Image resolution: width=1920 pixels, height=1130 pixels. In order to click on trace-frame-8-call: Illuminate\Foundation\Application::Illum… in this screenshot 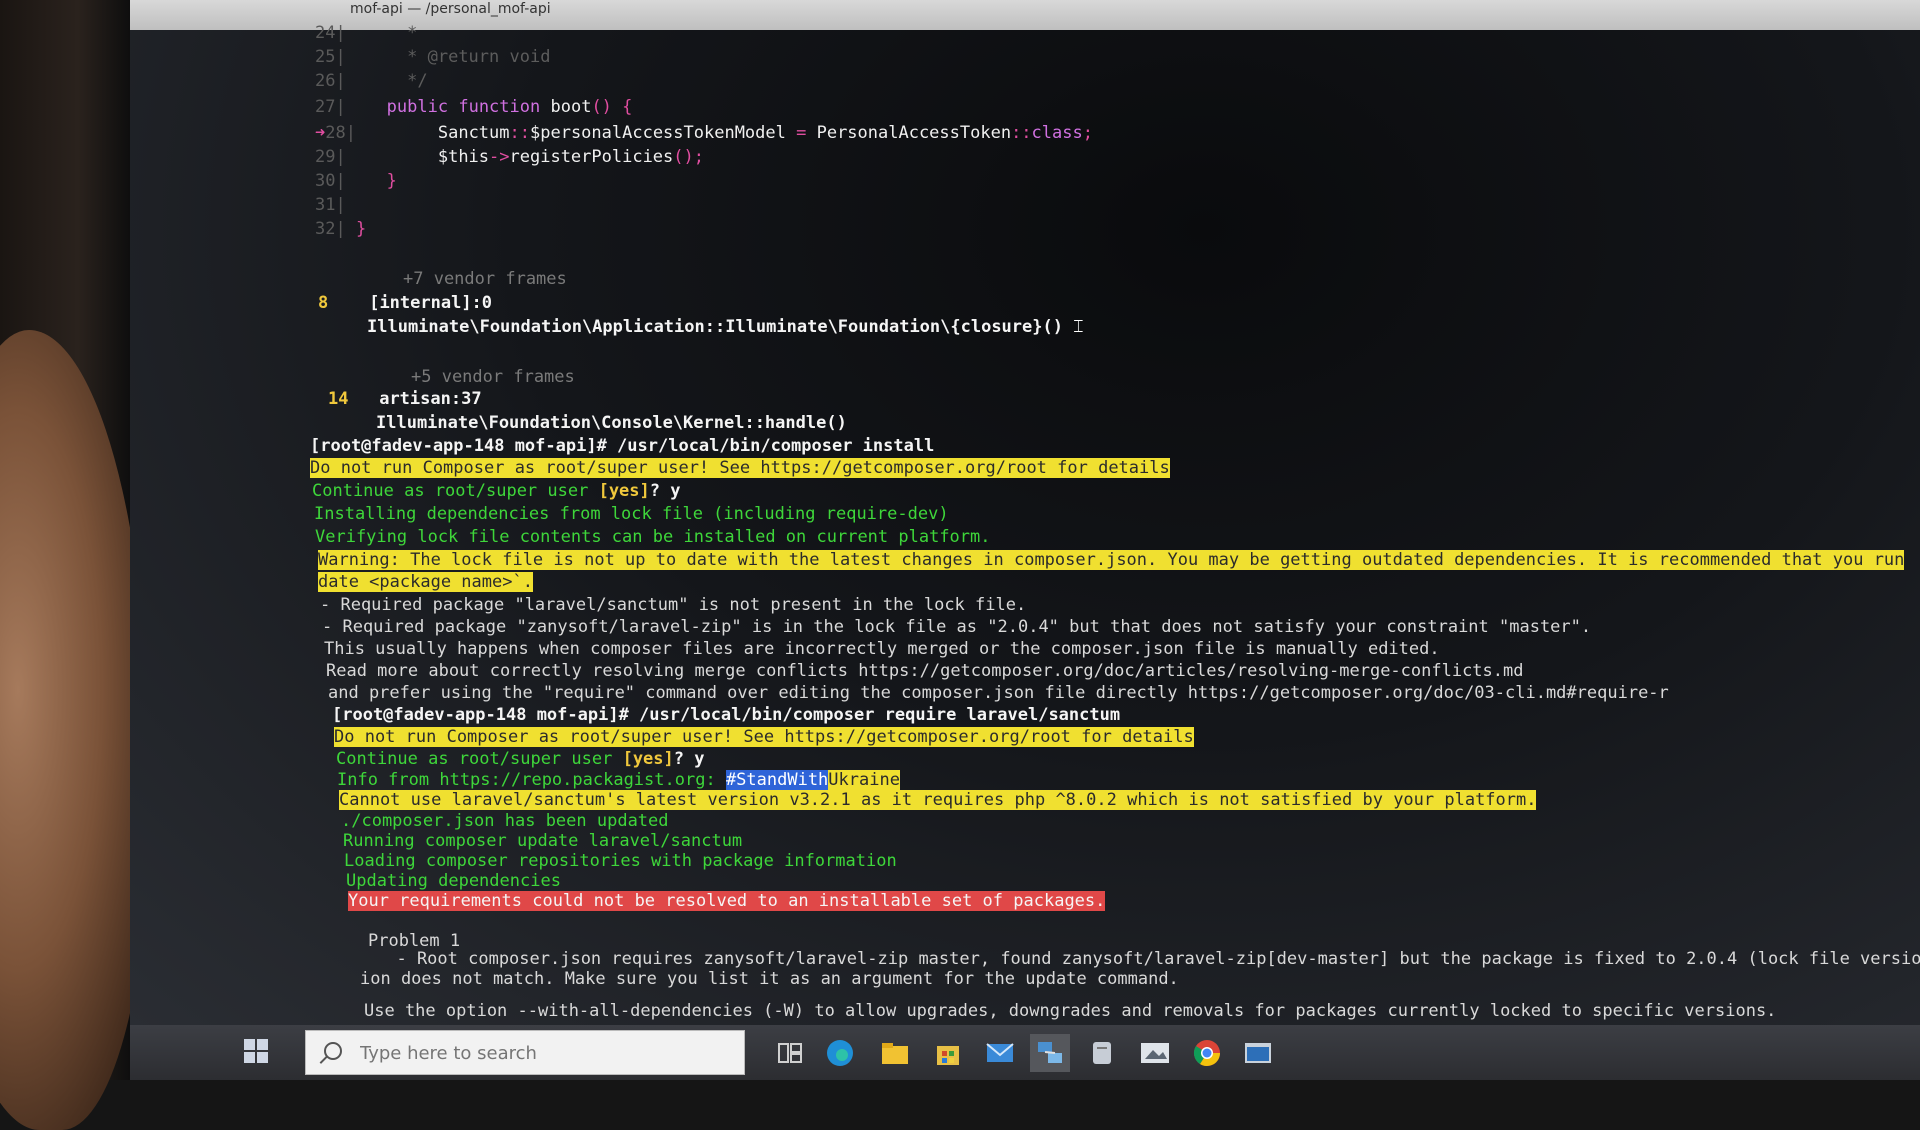, I will do `click(725, 327)`.